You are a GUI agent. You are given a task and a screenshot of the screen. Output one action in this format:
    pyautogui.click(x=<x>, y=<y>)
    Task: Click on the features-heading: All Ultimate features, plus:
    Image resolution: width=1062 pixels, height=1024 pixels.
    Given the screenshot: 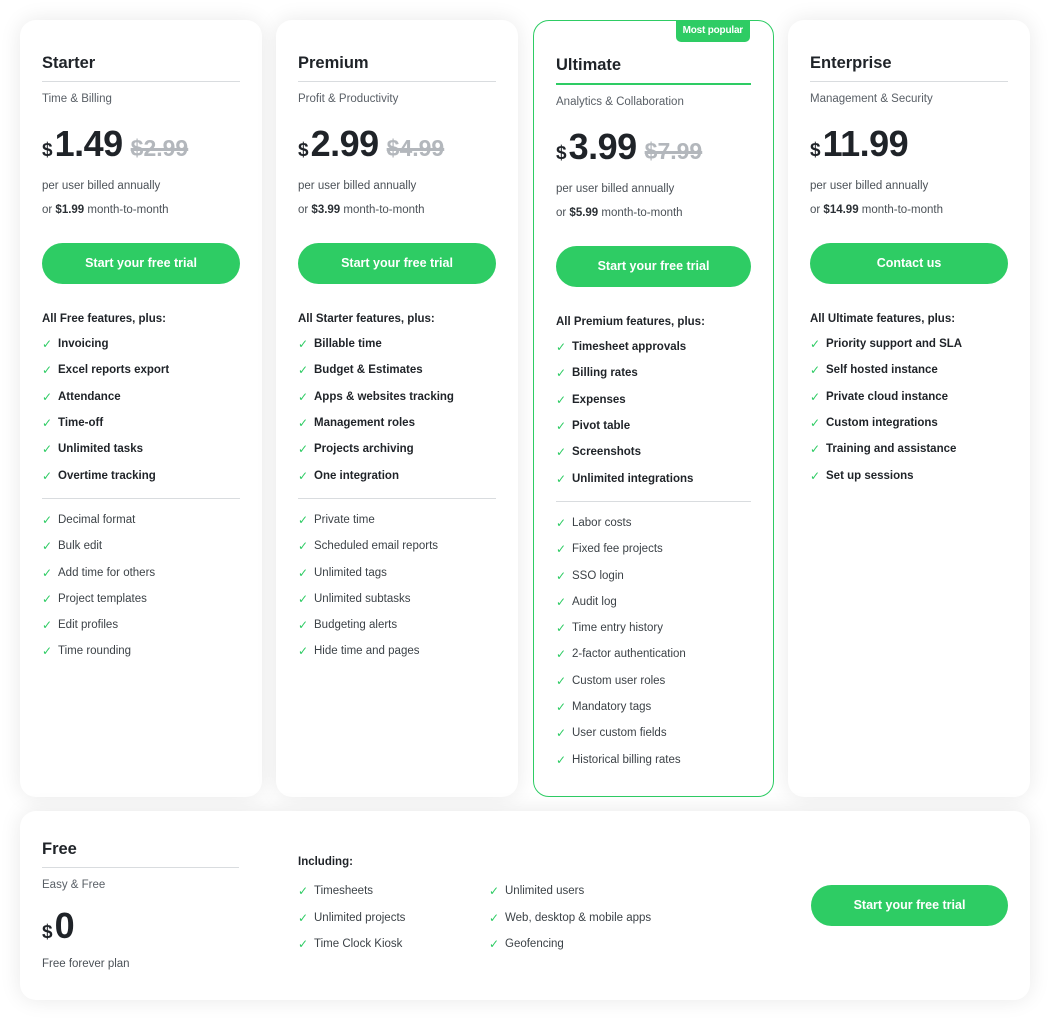 What is the action you would take?
    pyautogui.click(x=883, y=319)
    